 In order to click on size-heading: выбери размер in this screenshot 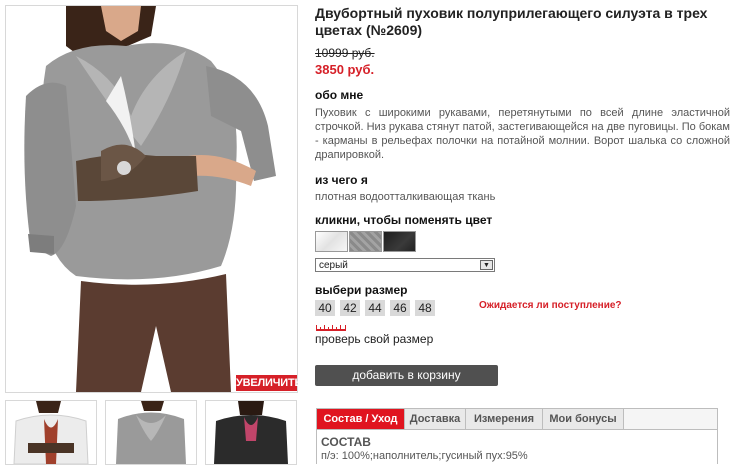, I will do `click(361, 290)`.